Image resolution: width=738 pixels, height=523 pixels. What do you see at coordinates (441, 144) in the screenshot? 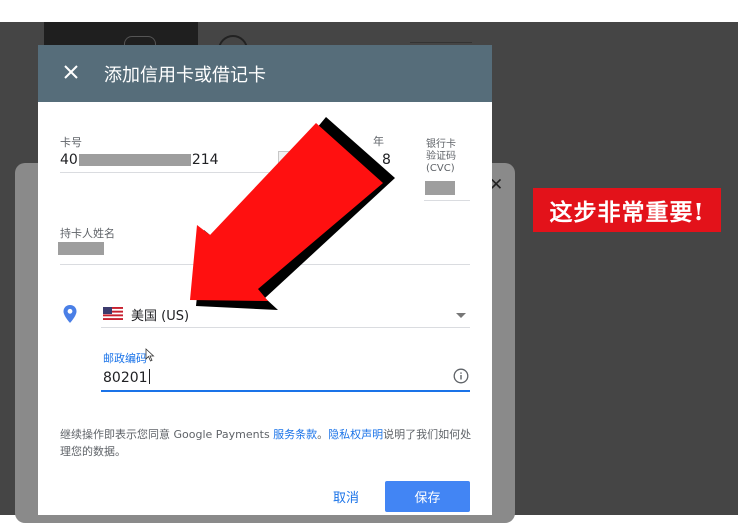
I see `cvc-label-line1: 银行卡` at bounding box center [441, 144].